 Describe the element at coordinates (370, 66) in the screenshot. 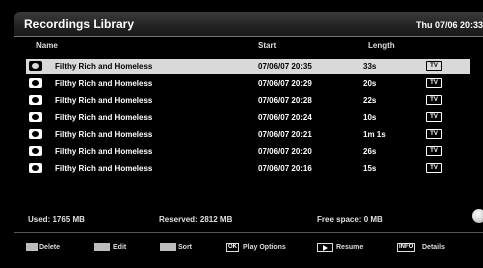

I see `recording-length: 33s` at that location.